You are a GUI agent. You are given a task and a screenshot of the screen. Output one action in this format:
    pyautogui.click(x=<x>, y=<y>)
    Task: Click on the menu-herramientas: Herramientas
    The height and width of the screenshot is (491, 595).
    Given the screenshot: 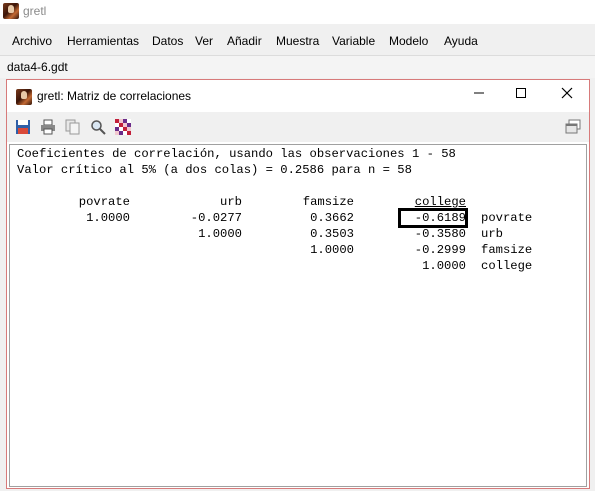 What is the action you would take?
    pyautogui.click(x=103, y=41)
    